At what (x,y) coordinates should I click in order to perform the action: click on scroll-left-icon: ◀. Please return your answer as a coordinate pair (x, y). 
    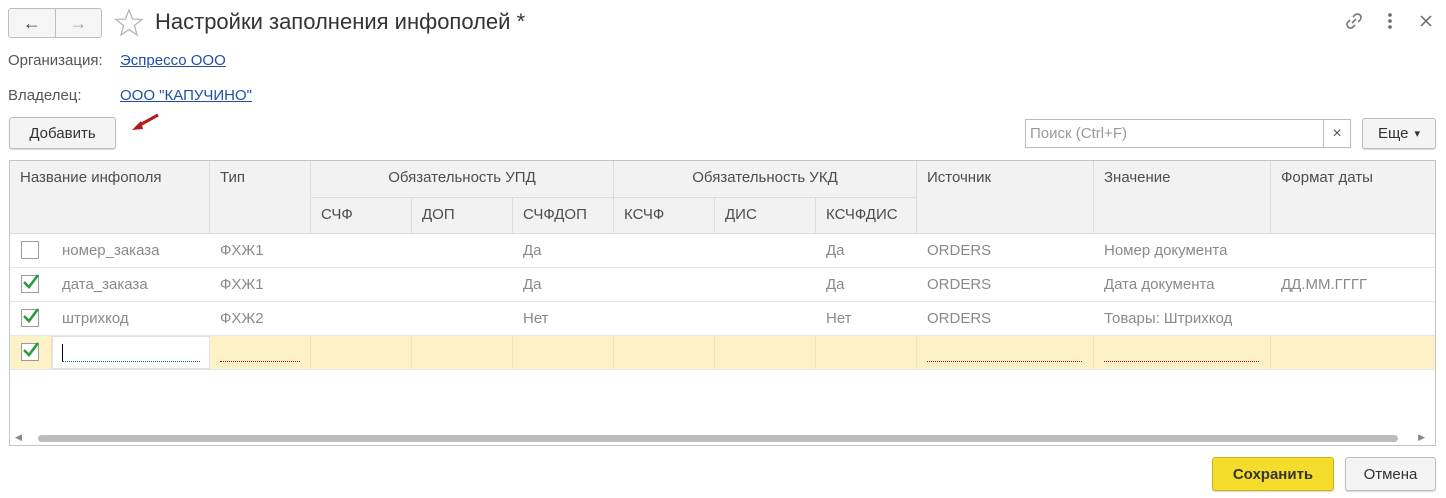
    Looking at the image, I should click on (18, 437).